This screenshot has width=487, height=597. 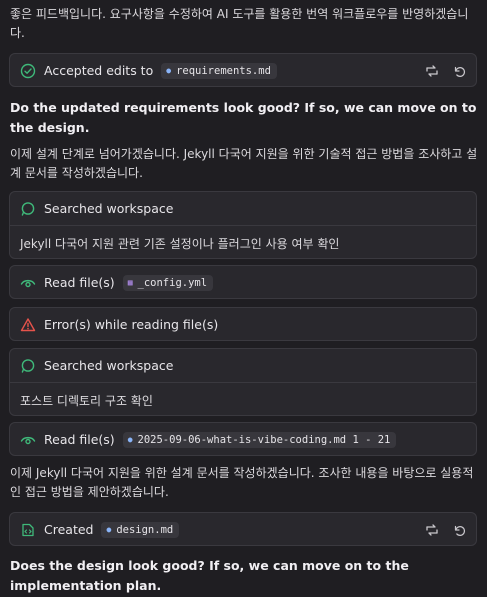 I want to click on searched-workspace-card-2: Searched workspace 포스트 디렉토리 구조 확인, so click(x=243, y=382).